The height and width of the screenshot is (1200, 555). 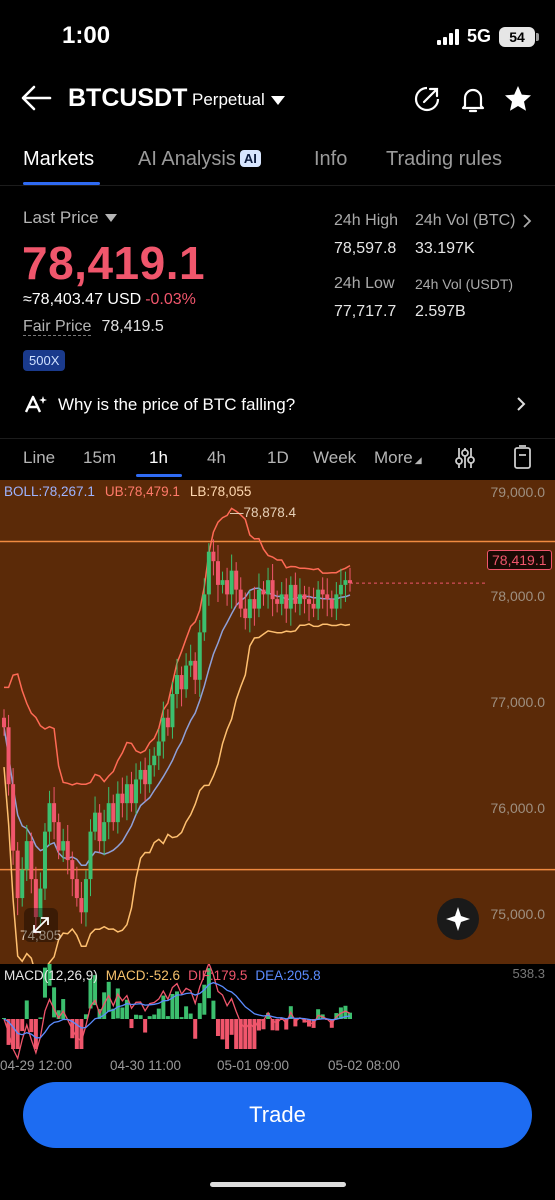 I want to click on x-tick-1: 04-30 11:00, so click(x=146, y=1065).